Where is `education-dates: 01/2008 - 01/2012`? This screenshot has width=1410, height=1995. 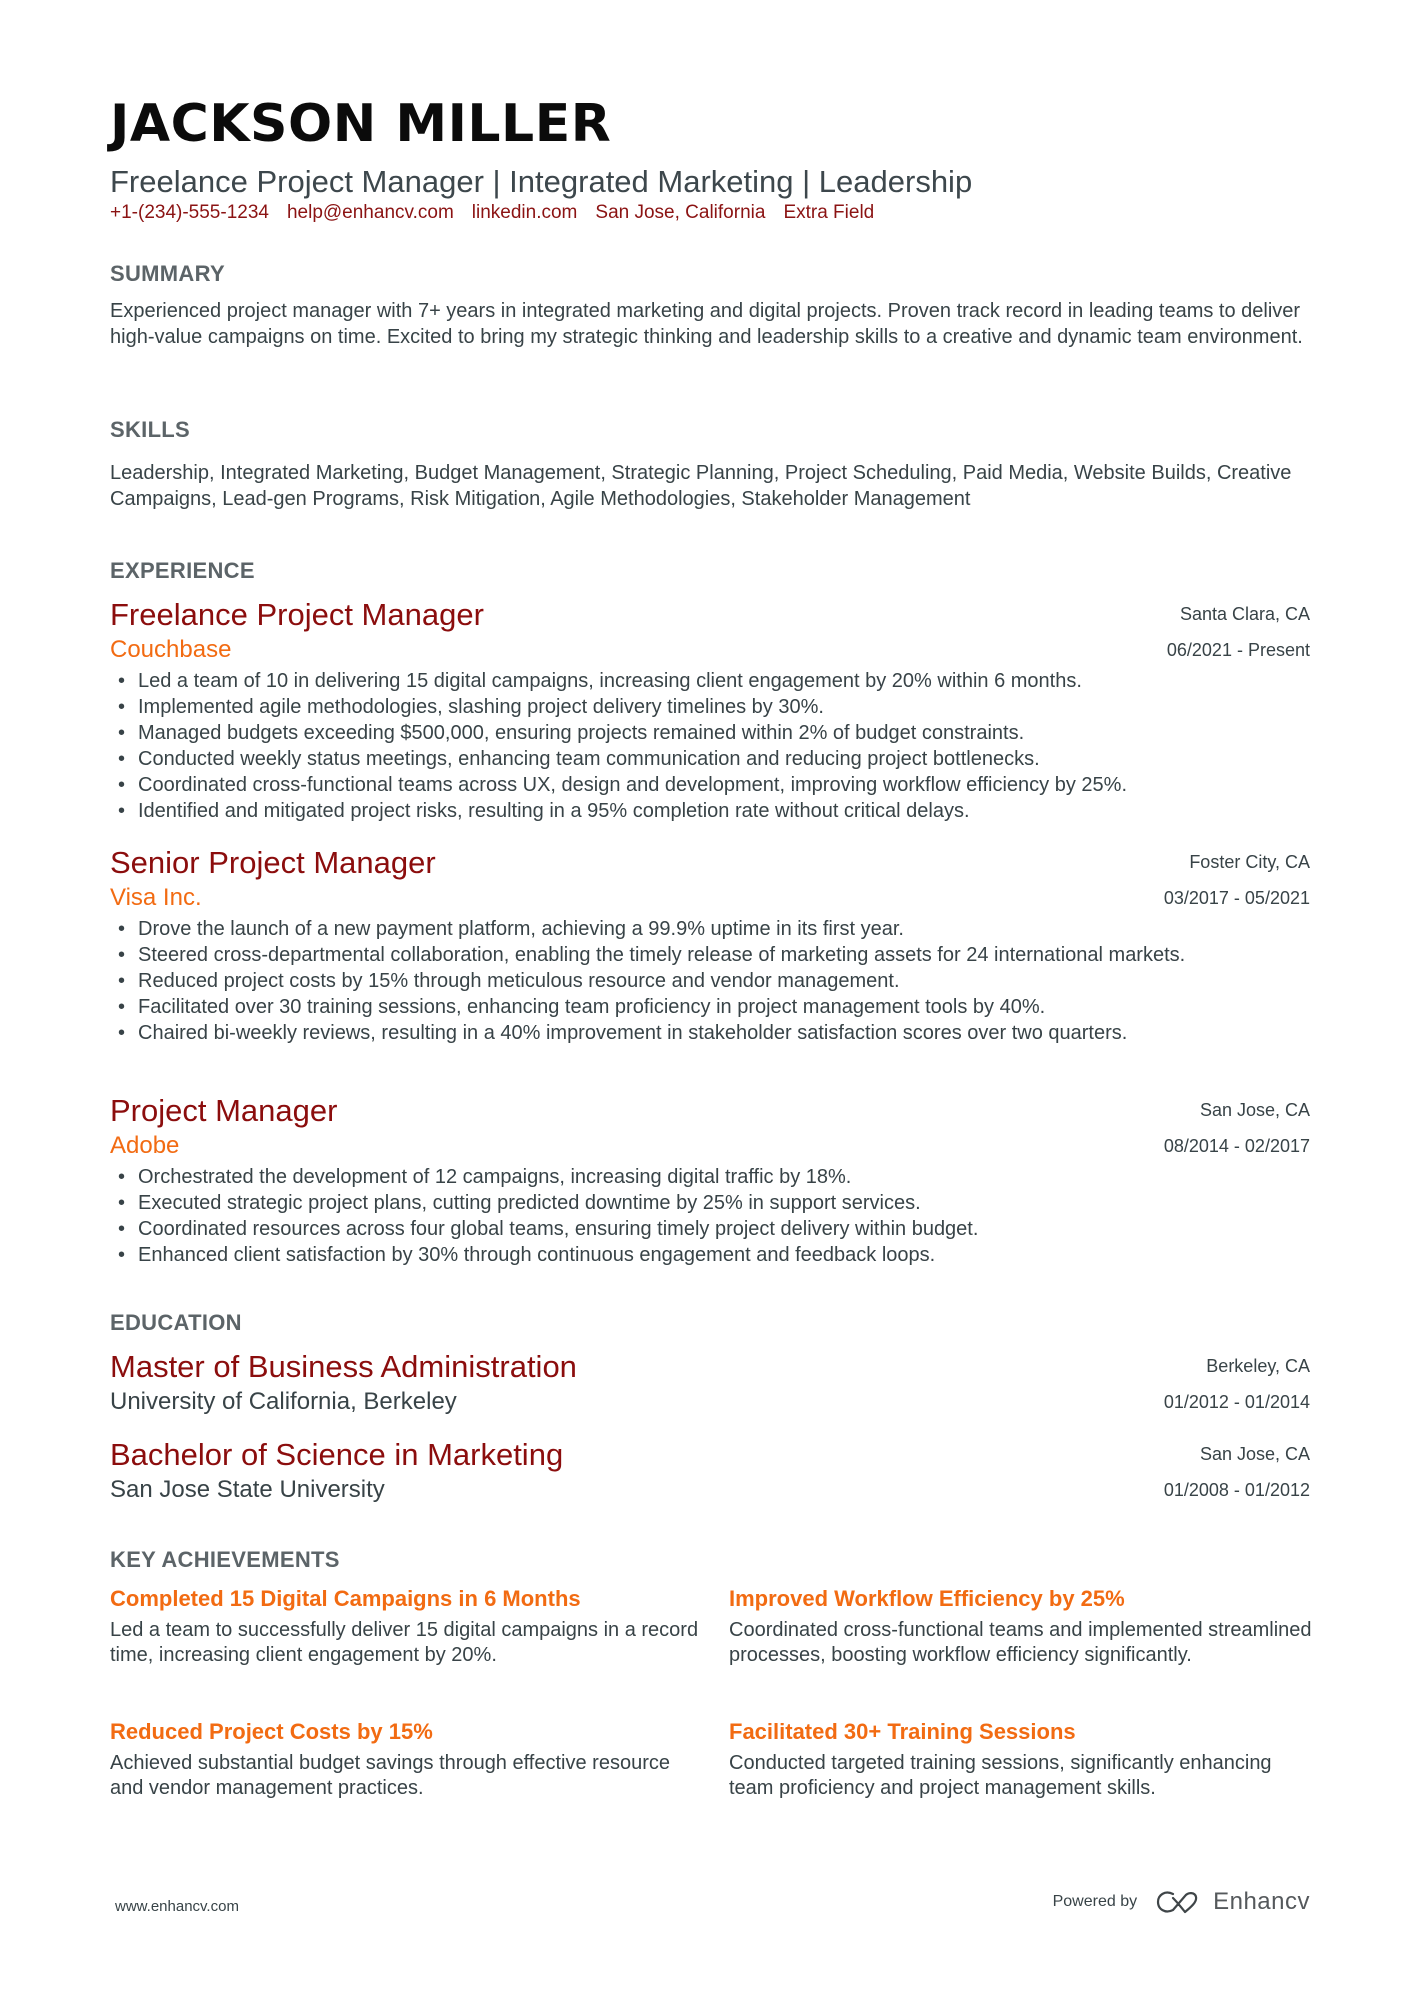
education-dates: 01/2008 - 01/2012 is located at coordinates (1236, 1490).